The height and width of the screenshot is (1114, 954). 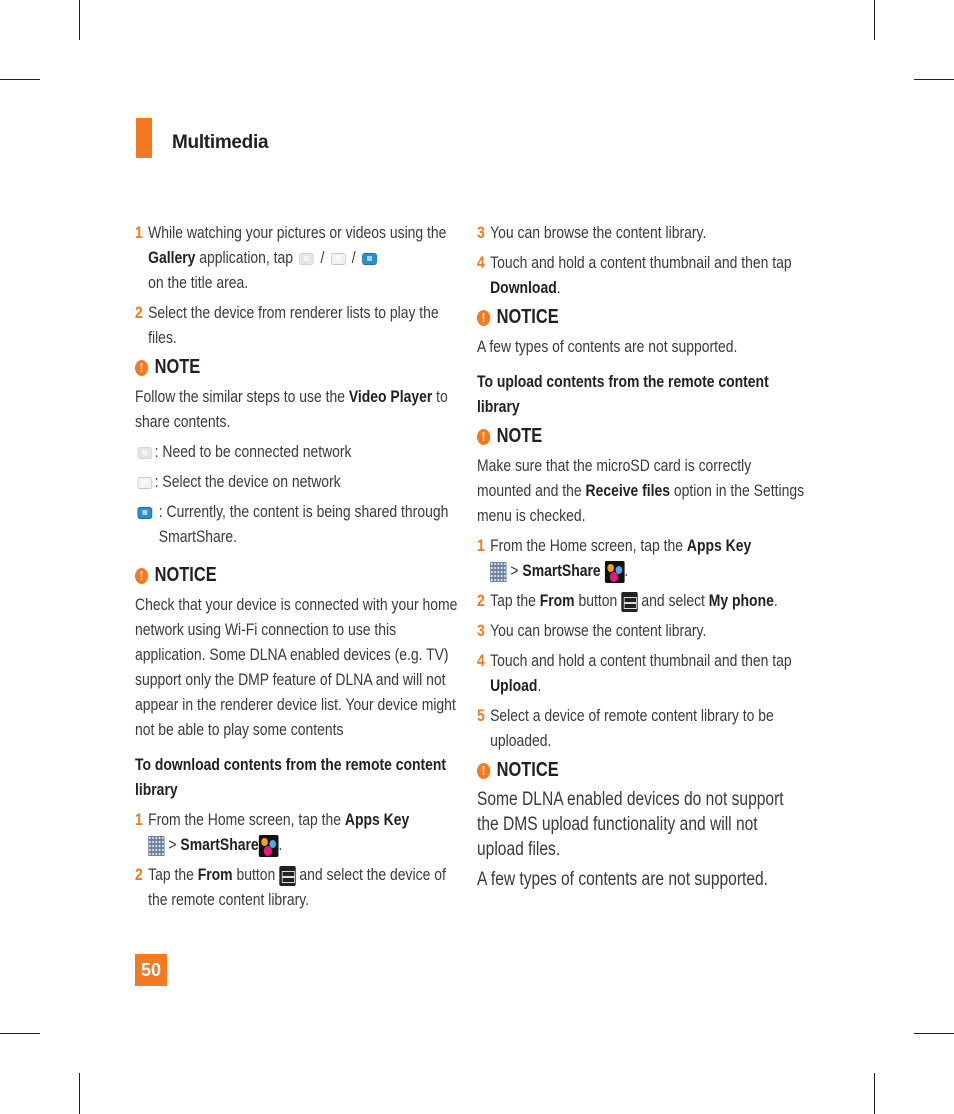 I want to click on bold-term: Gallery, so click(x=172, y=257).